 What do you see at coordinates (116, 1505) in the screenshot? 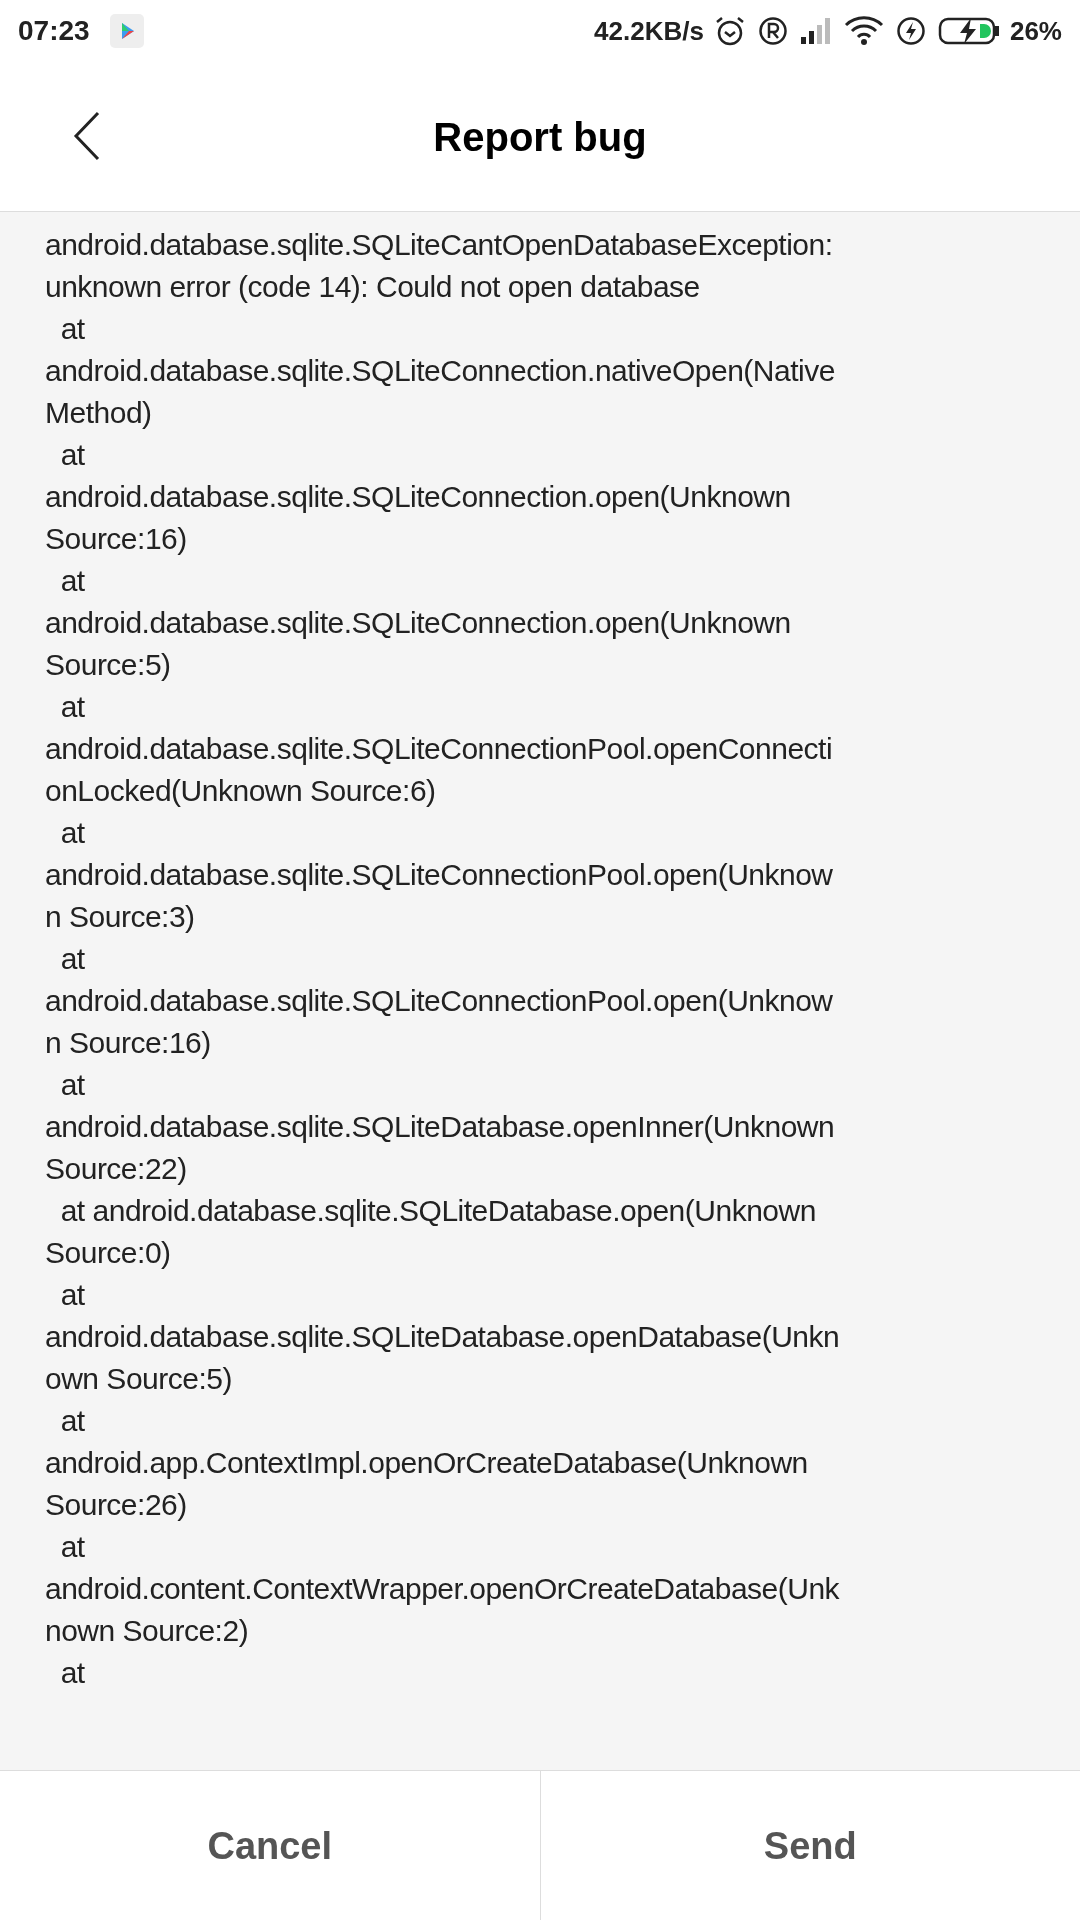
I see `log-line: Source:26)` at bounding box center [116, 1505].